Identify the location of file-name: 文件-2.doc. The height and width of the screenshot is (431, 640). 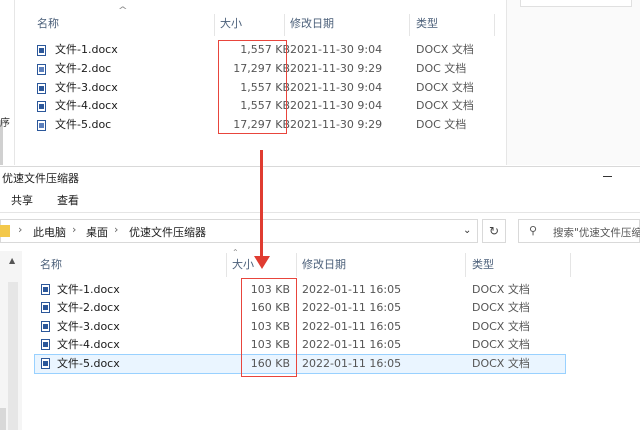
(83, 68).